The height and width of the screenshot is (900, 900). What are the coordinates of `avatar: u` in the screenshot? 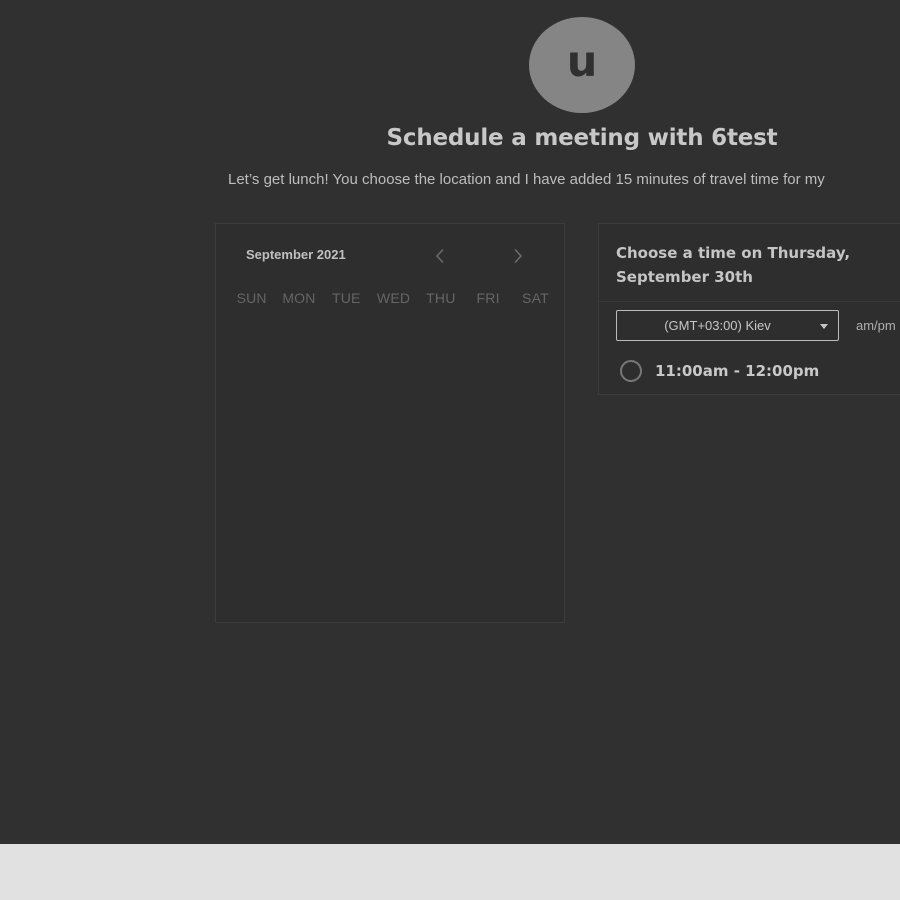 It's located at (582, 65).